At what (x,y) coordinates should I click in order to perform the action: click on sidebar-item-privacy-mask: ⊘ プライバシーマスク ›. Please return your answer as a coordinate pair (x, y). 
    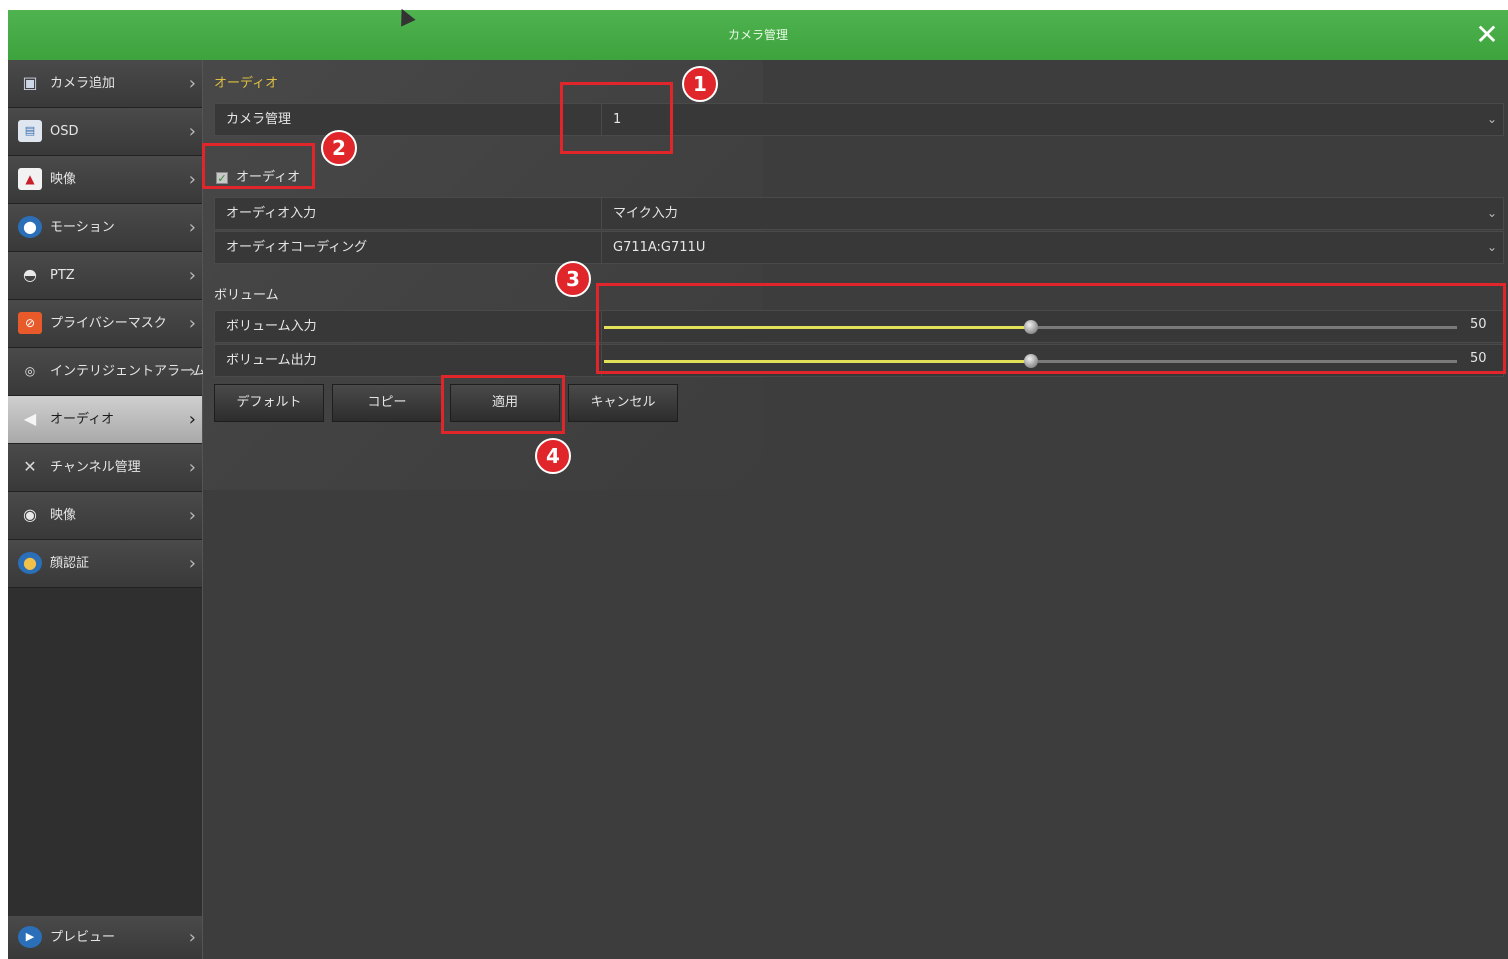
    Looking at the image, I should click on (105, 324).